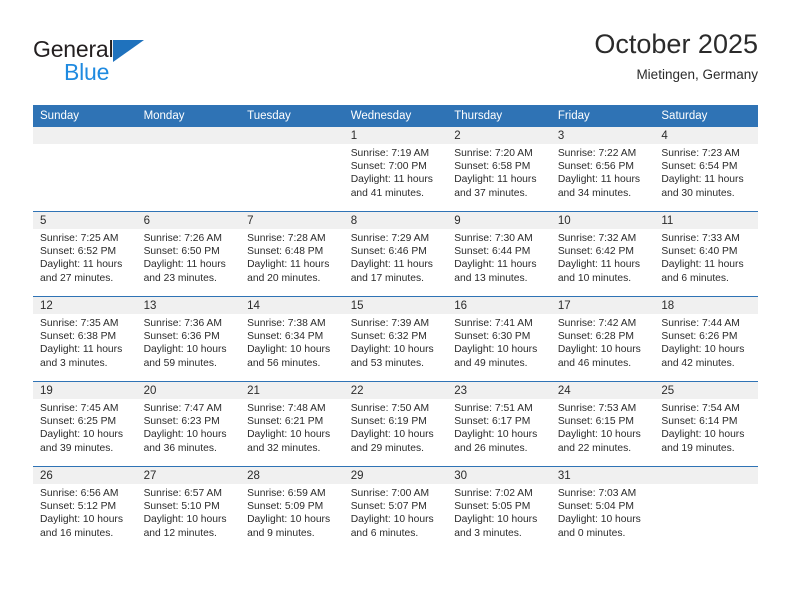 This screenshot has height=612, width=792. I want to click on day-number: 13, so click(188, 305).